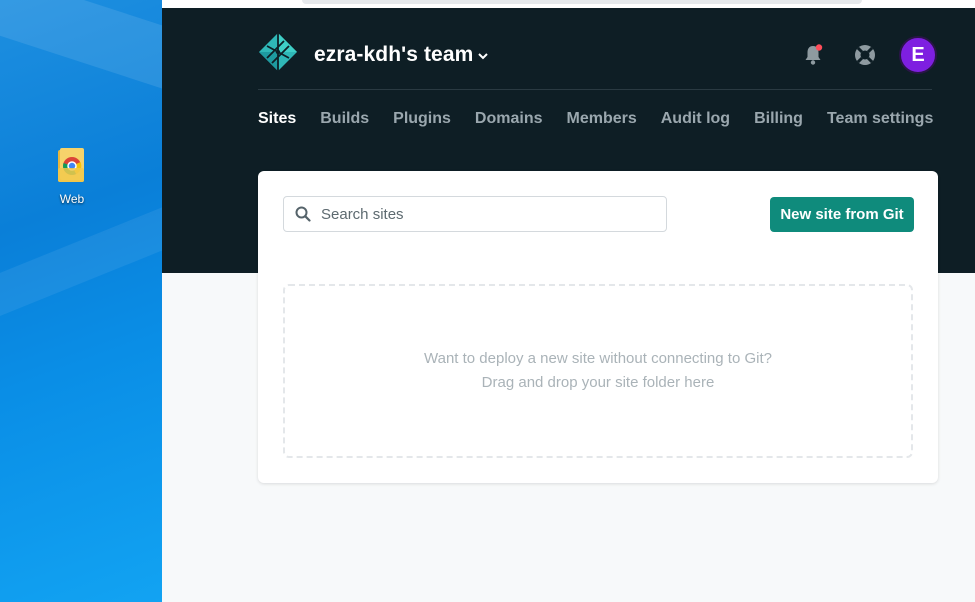 This screenshot has height=602, width=975. Describe the element at coordinates (918, 55) in the screenshot. I see `user-avatar: E` at that location.